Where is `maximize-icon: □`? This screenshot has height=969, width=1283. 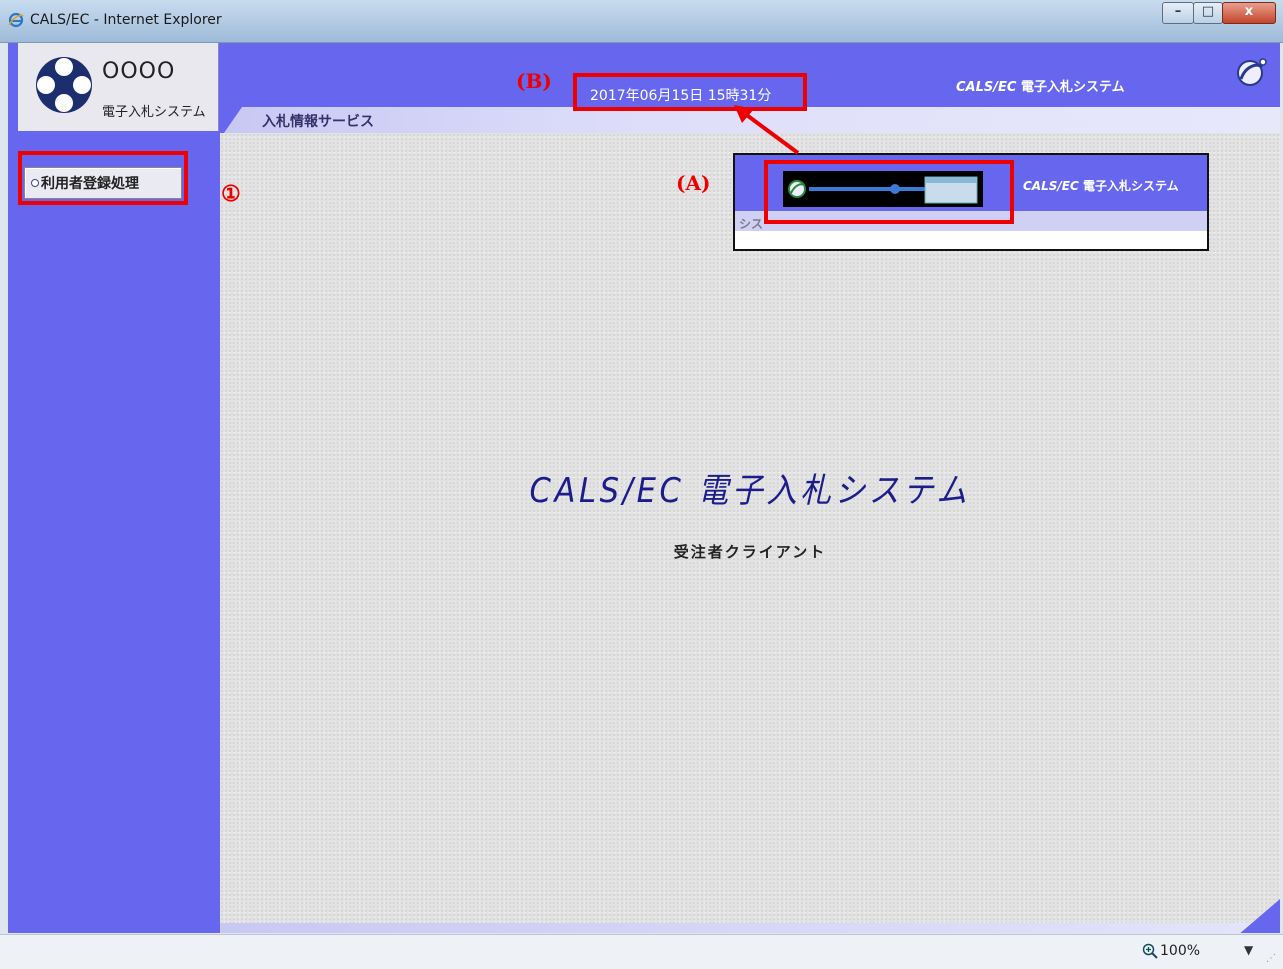
maximize-icon: □ is located at coordinates (1208, 11).